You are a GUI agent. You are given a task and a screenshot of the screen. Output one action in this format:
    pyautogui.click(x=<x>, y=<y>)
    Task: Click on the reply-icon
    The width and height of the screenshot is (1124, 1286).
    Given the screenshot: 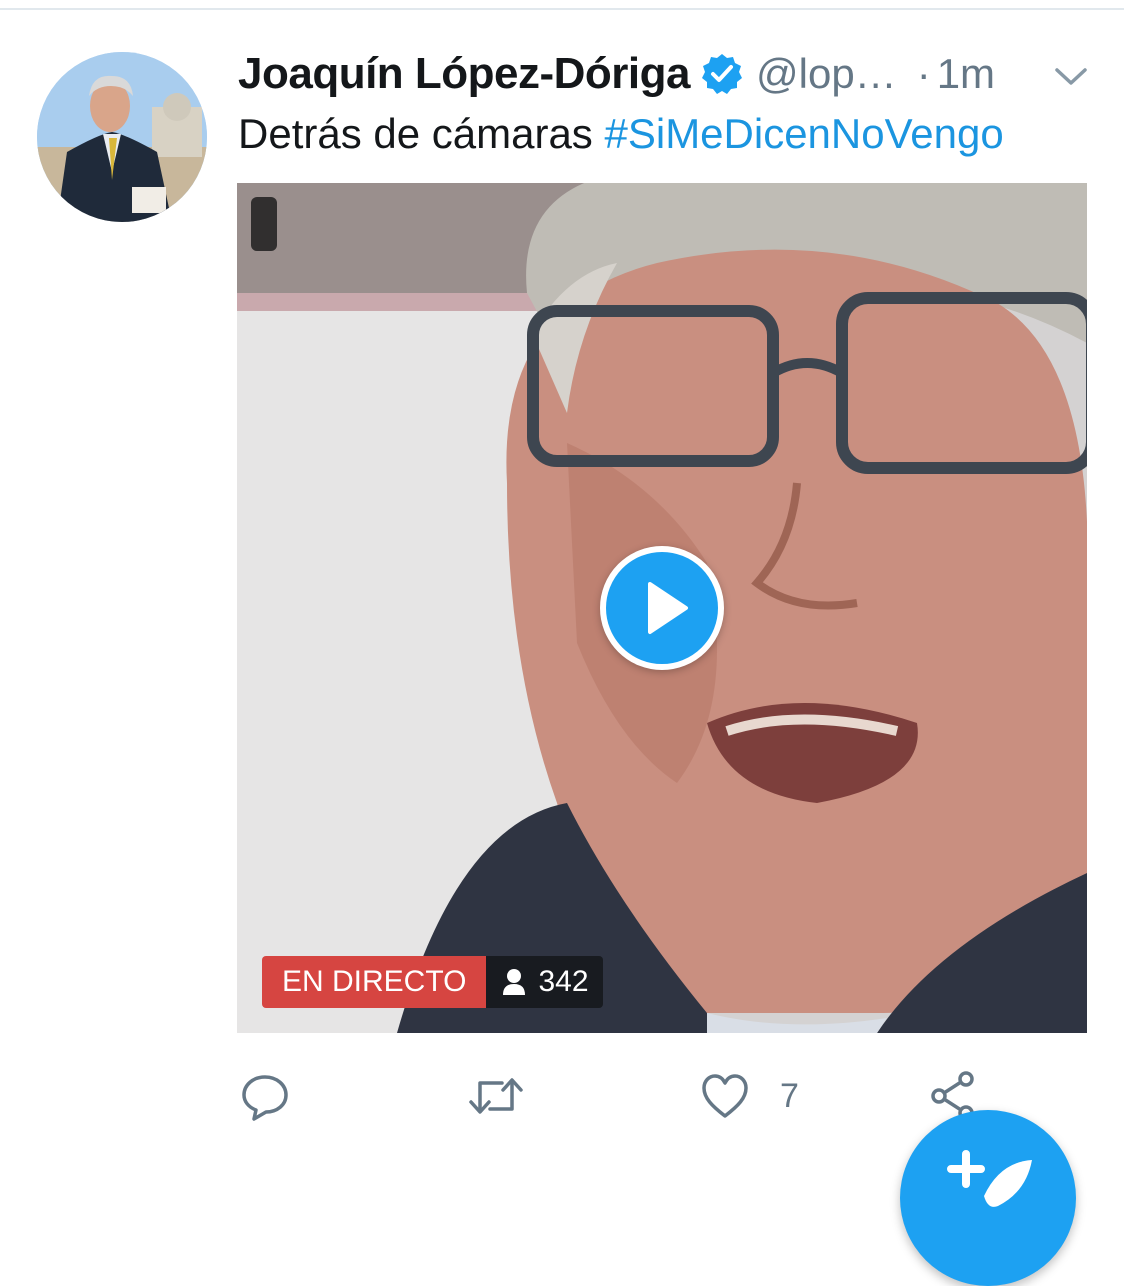 What is the action you would take?
    pyautogui.click(x=265, y=1098)
    